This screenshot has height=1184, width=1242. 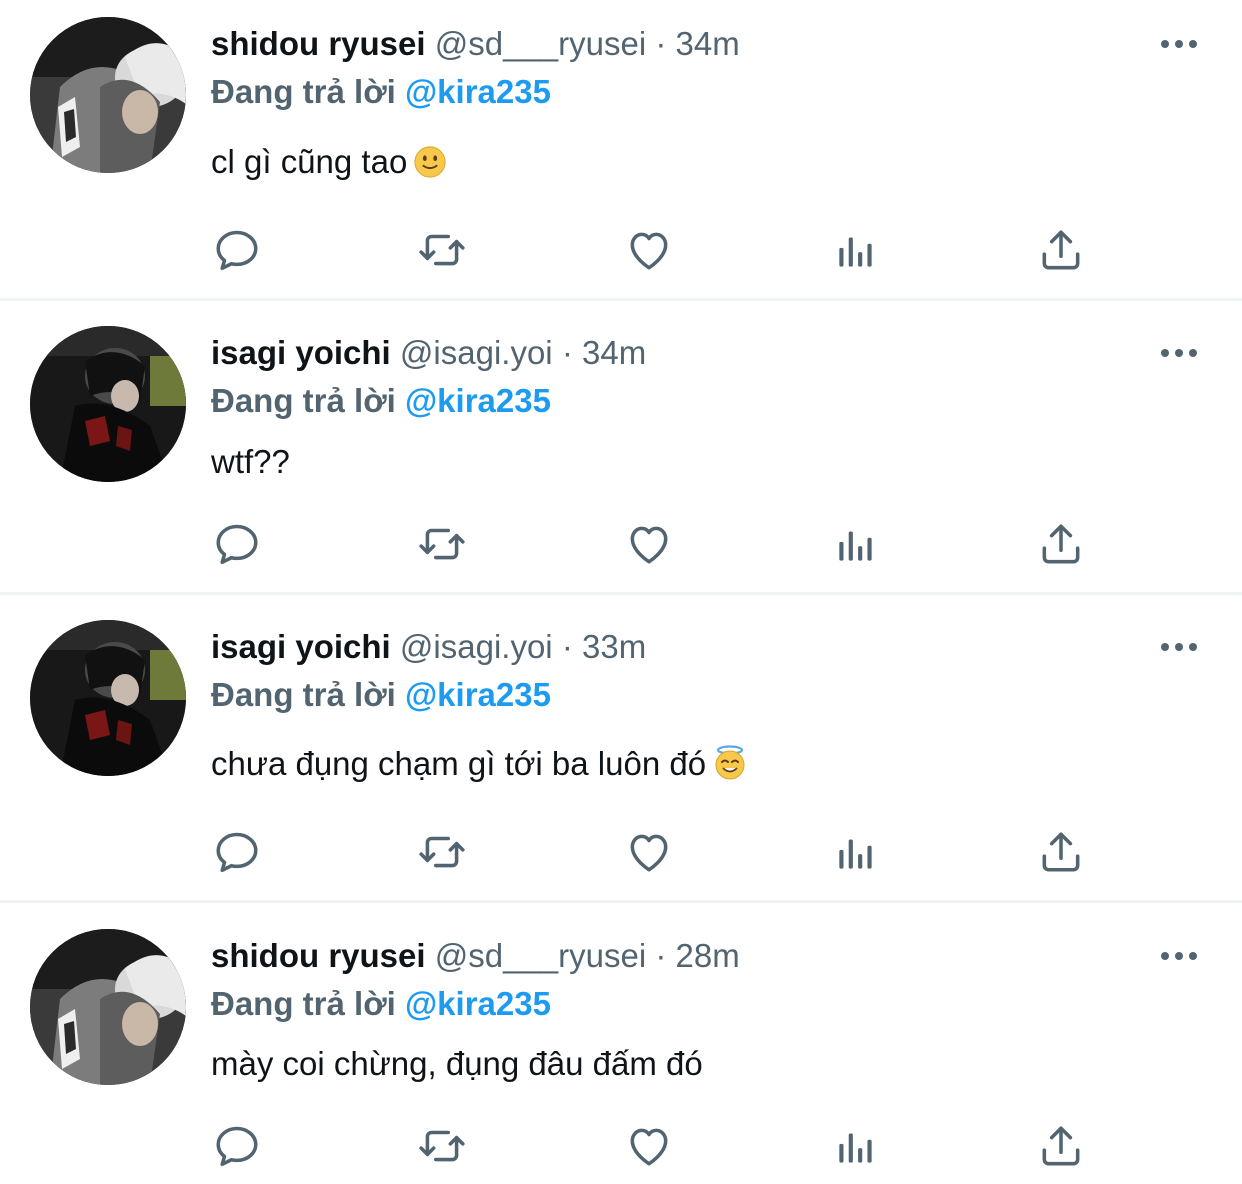 What do you see at coordinates (730, 763) in the screenshot?
I see `smiling-face-with-halo-icon` at bounding box center [730, 763].